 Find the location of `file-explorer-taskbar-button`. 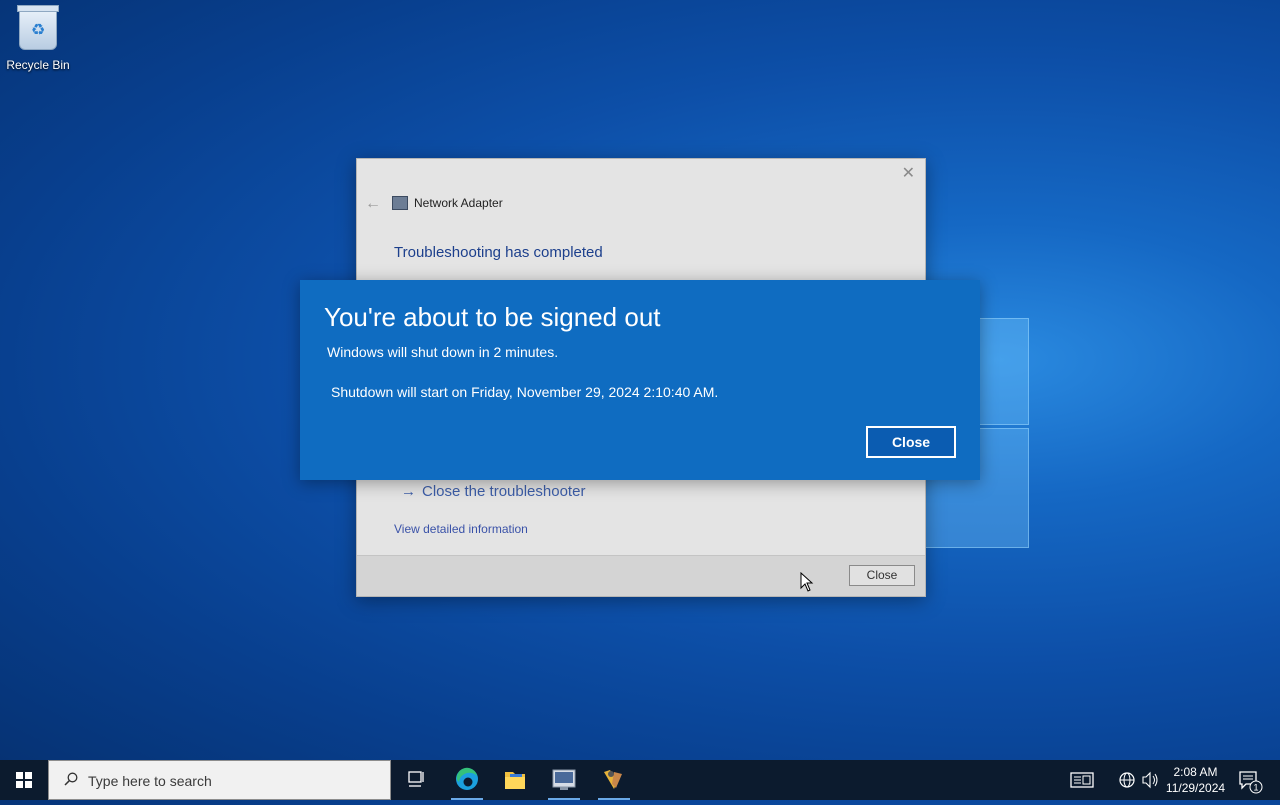

file-explorer-taskbar-button is located at coordinates (515, 780).